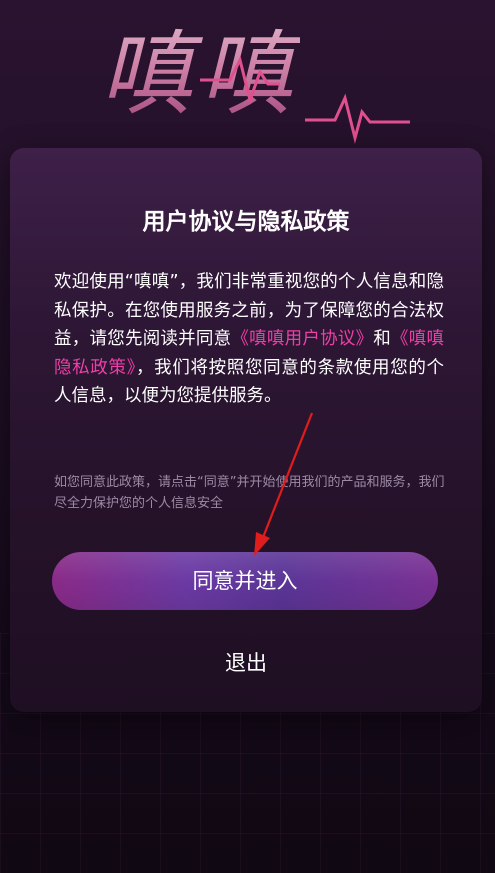  I want to click on exit-button: 退出, so click(246, 663).